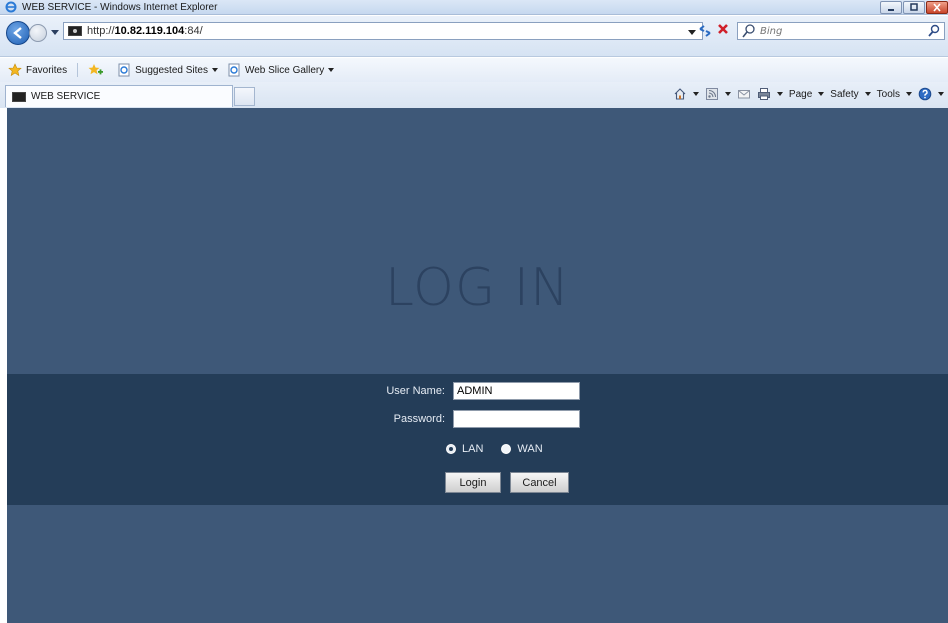 This screenshot has width=948, height=623. I want to click on feeds-button, so click(718, 94).